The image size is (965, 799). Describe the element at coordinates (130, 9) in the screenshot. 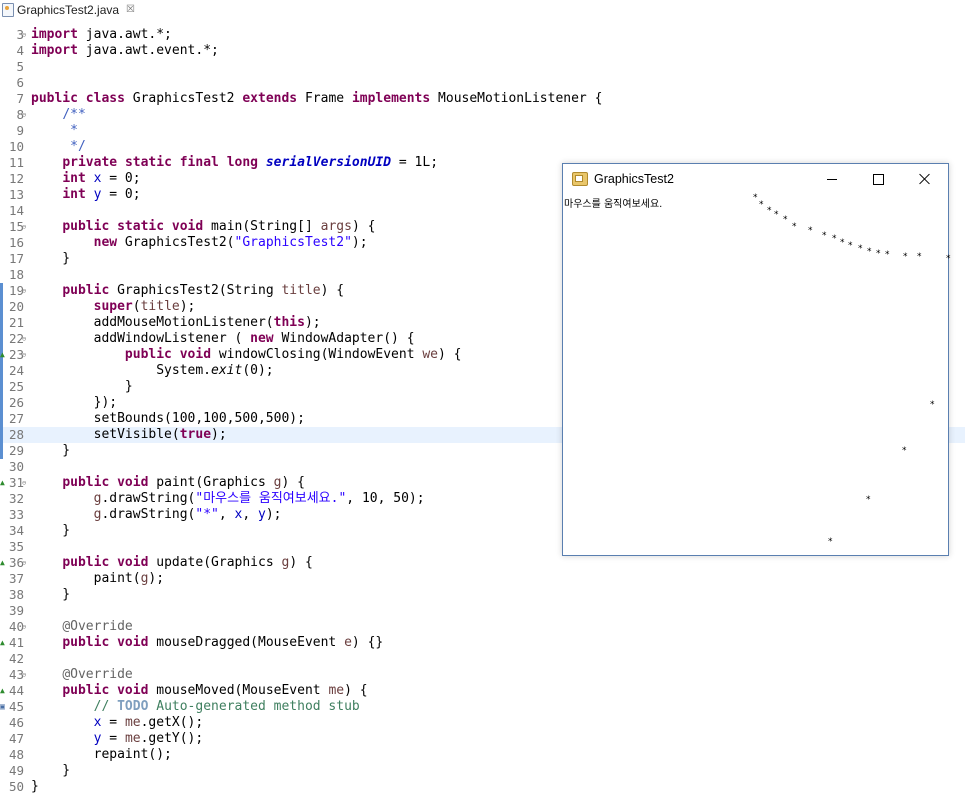

I see `tab-close-icon: ☒` at that location.